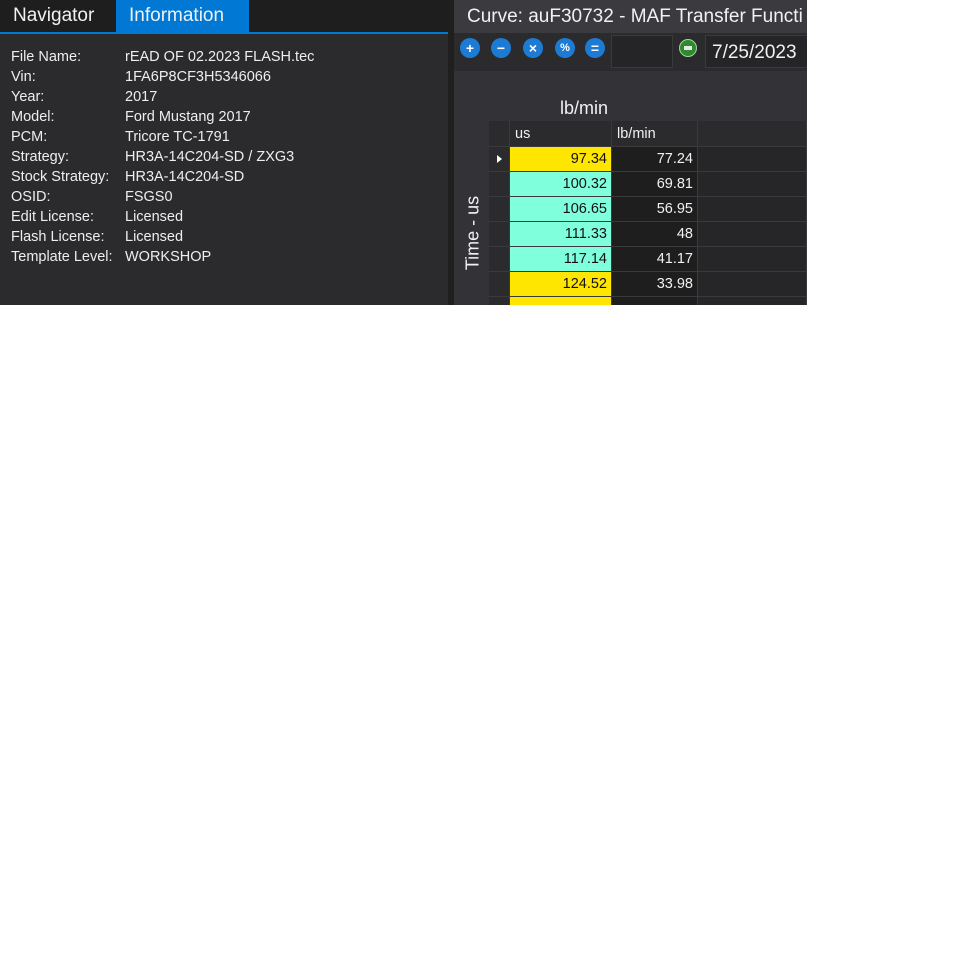 This screenshot has height=955, width=955. I want to click on info-label: Edit License:, so click(53, 217).